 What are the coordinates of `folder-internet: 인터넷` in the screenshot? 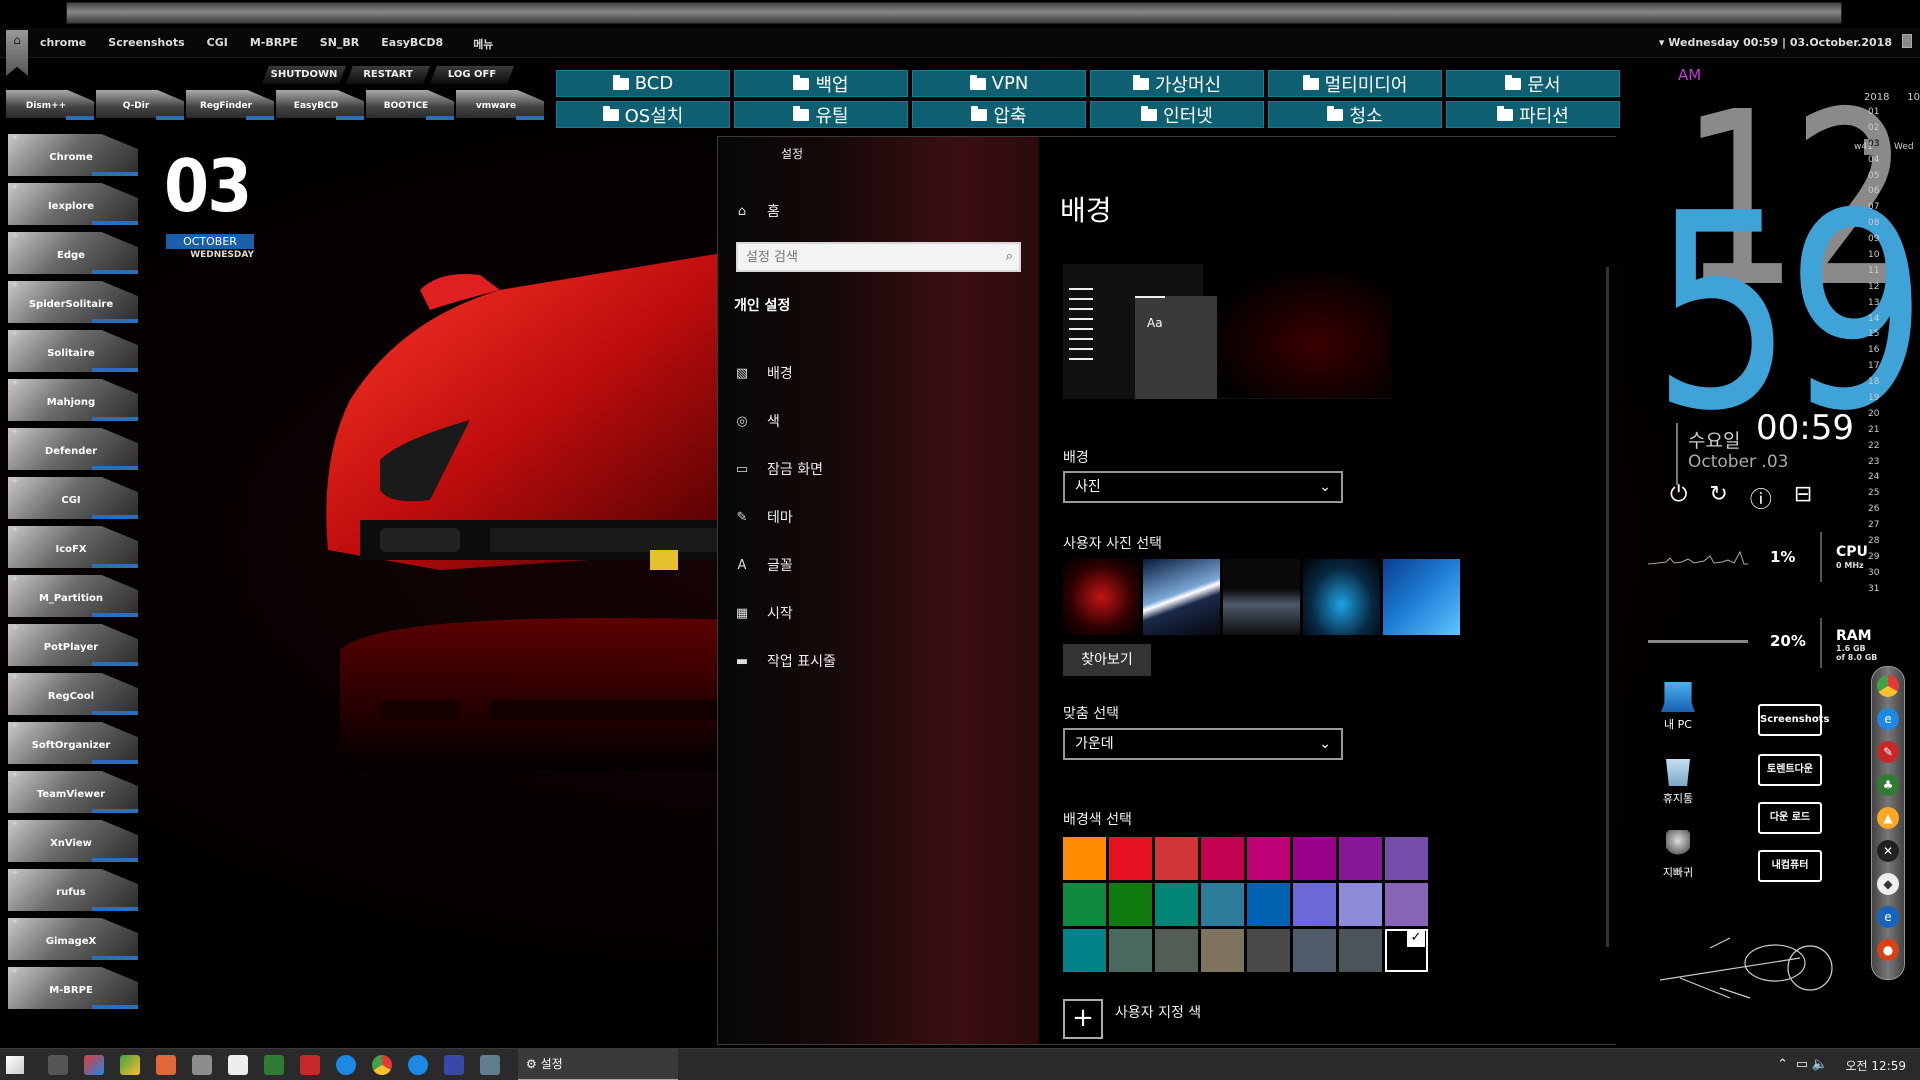 It's located at (1177, 114).